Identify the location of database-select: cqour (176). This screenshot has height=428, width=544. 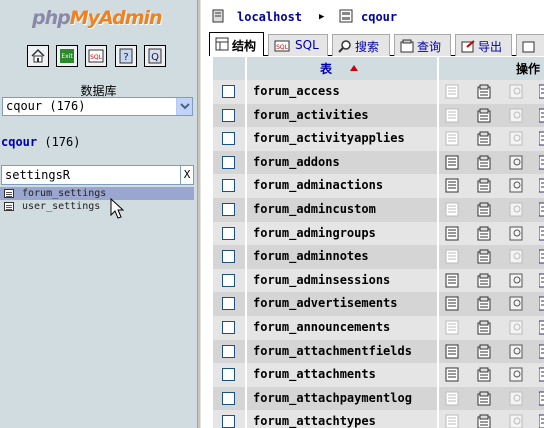
(97, 106).